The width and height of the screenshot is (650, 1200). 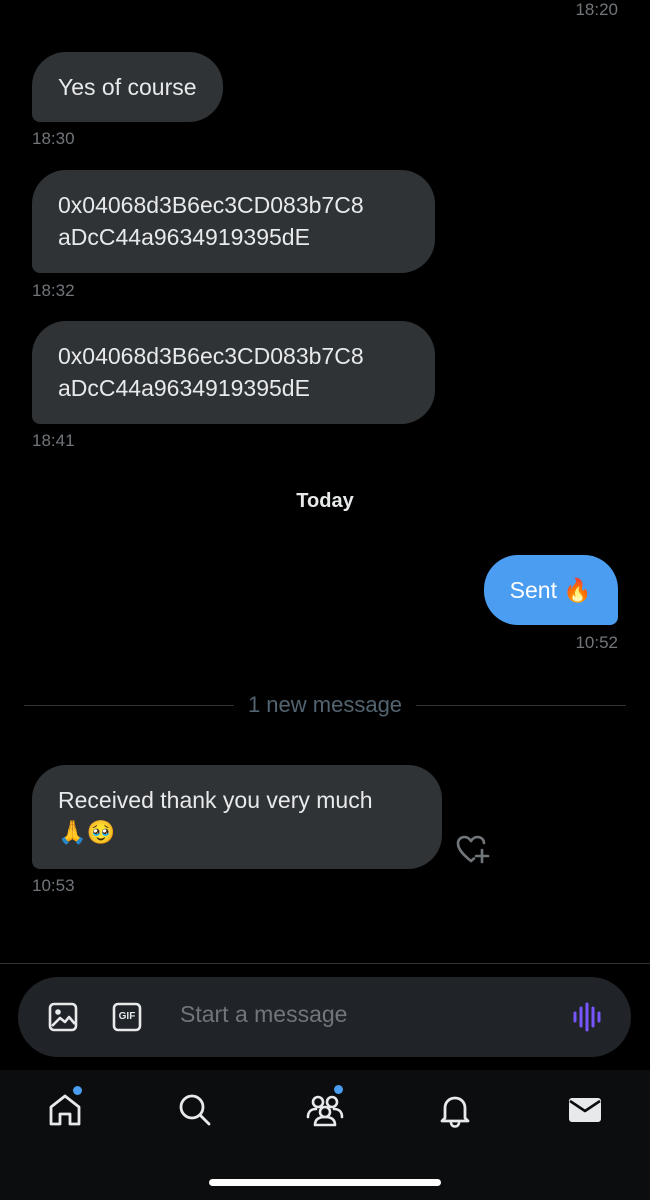 What do you see at coordinates (338, 1089) in the screenshot?
I see `communities-notification-dot` at bounding box center [338, 1089].